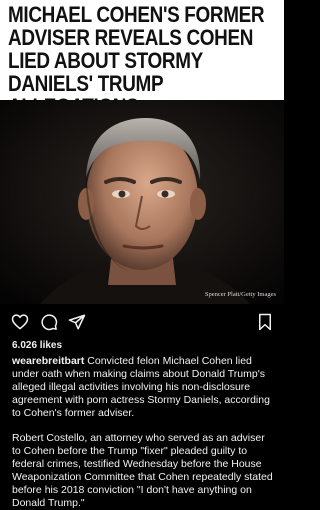 The width and height of the screenshot is (320, 510). Describe the element at coordinates (49, 324) in the screenshot. I see `comment-icon` at that location.